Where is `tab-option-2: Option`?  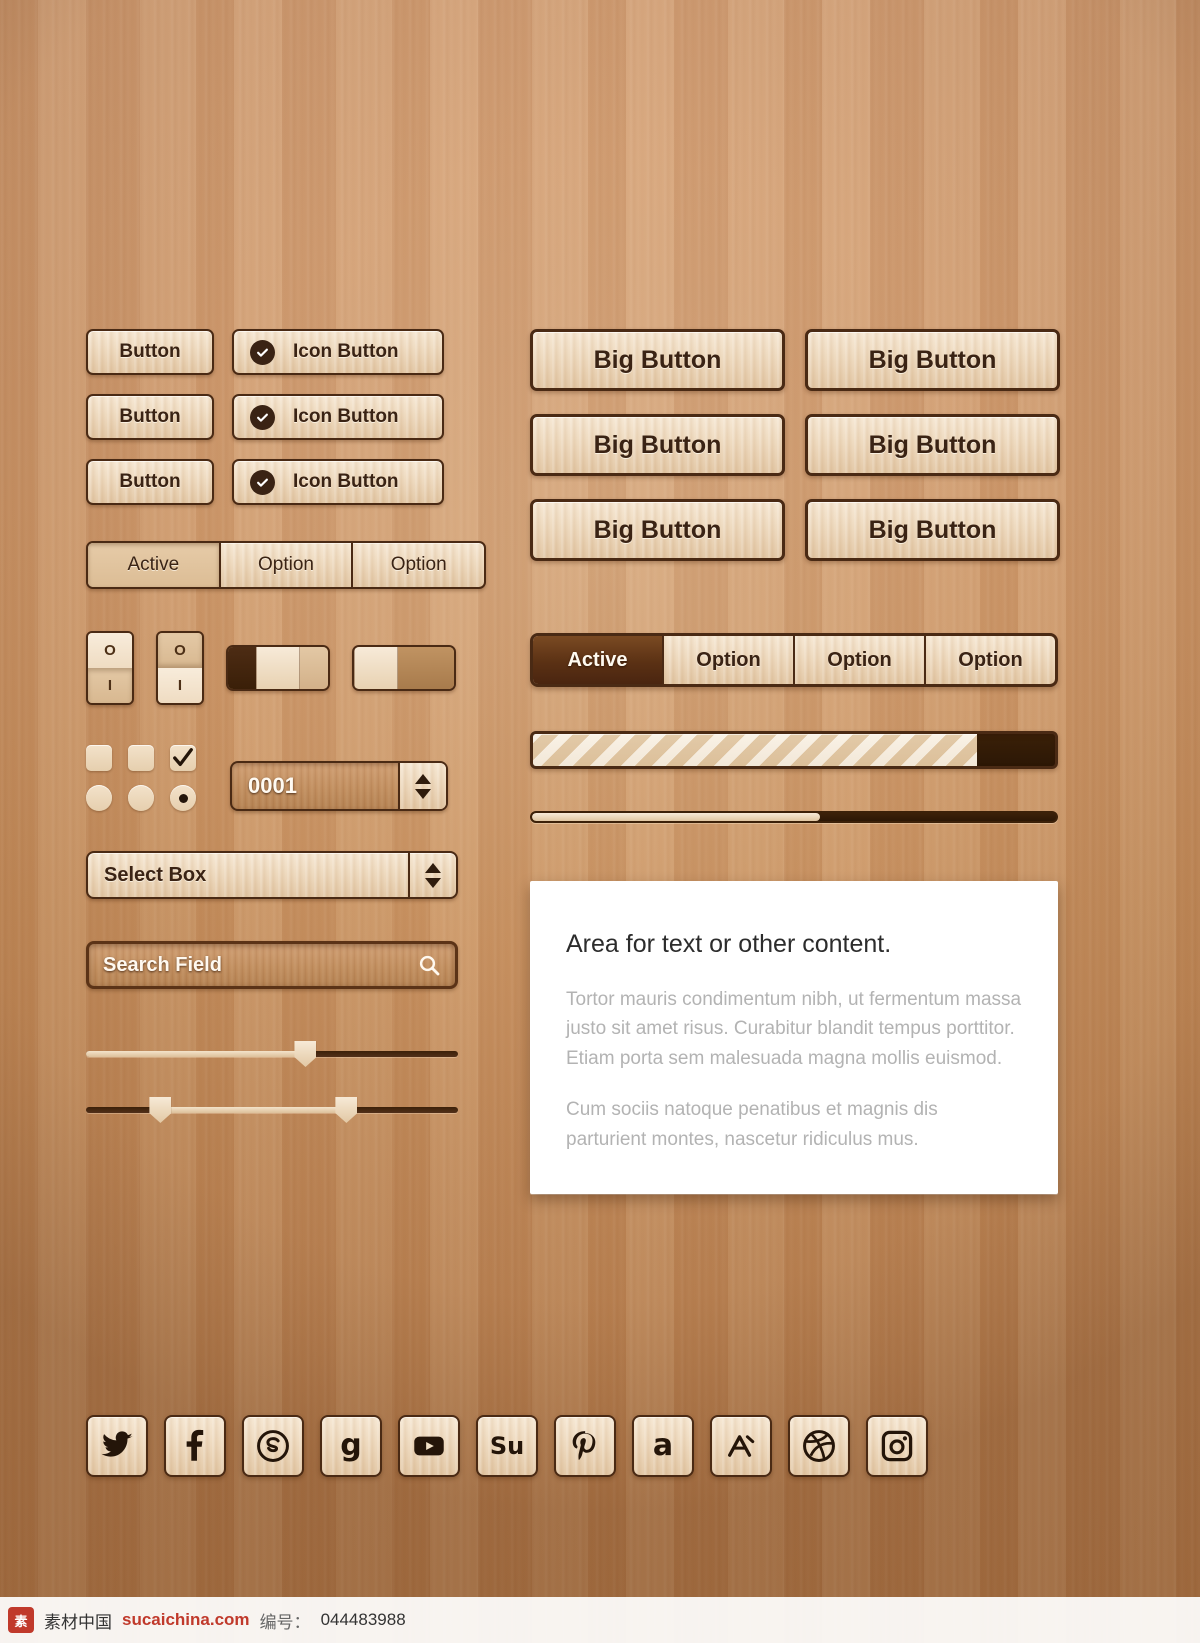 tab-option-2: Option is located at coordinates (860, 660).